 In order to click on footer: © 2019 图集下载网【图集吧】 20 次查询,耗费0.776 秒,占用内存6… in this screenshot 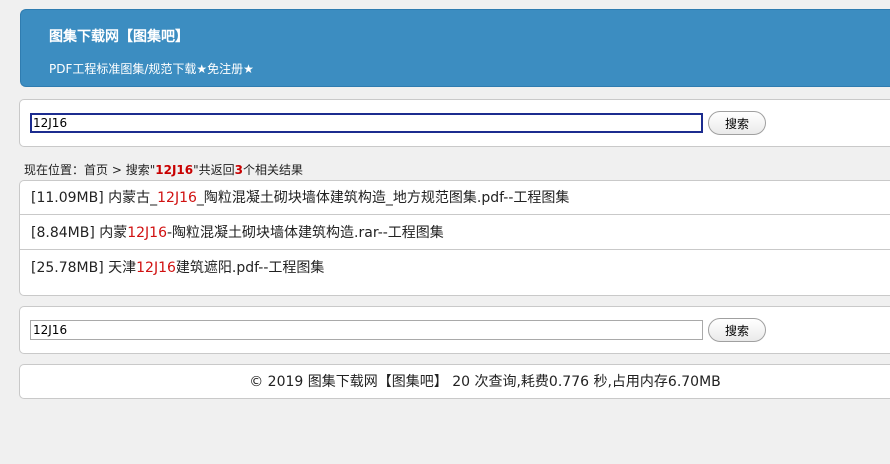, I will do `click(454, 381)`.